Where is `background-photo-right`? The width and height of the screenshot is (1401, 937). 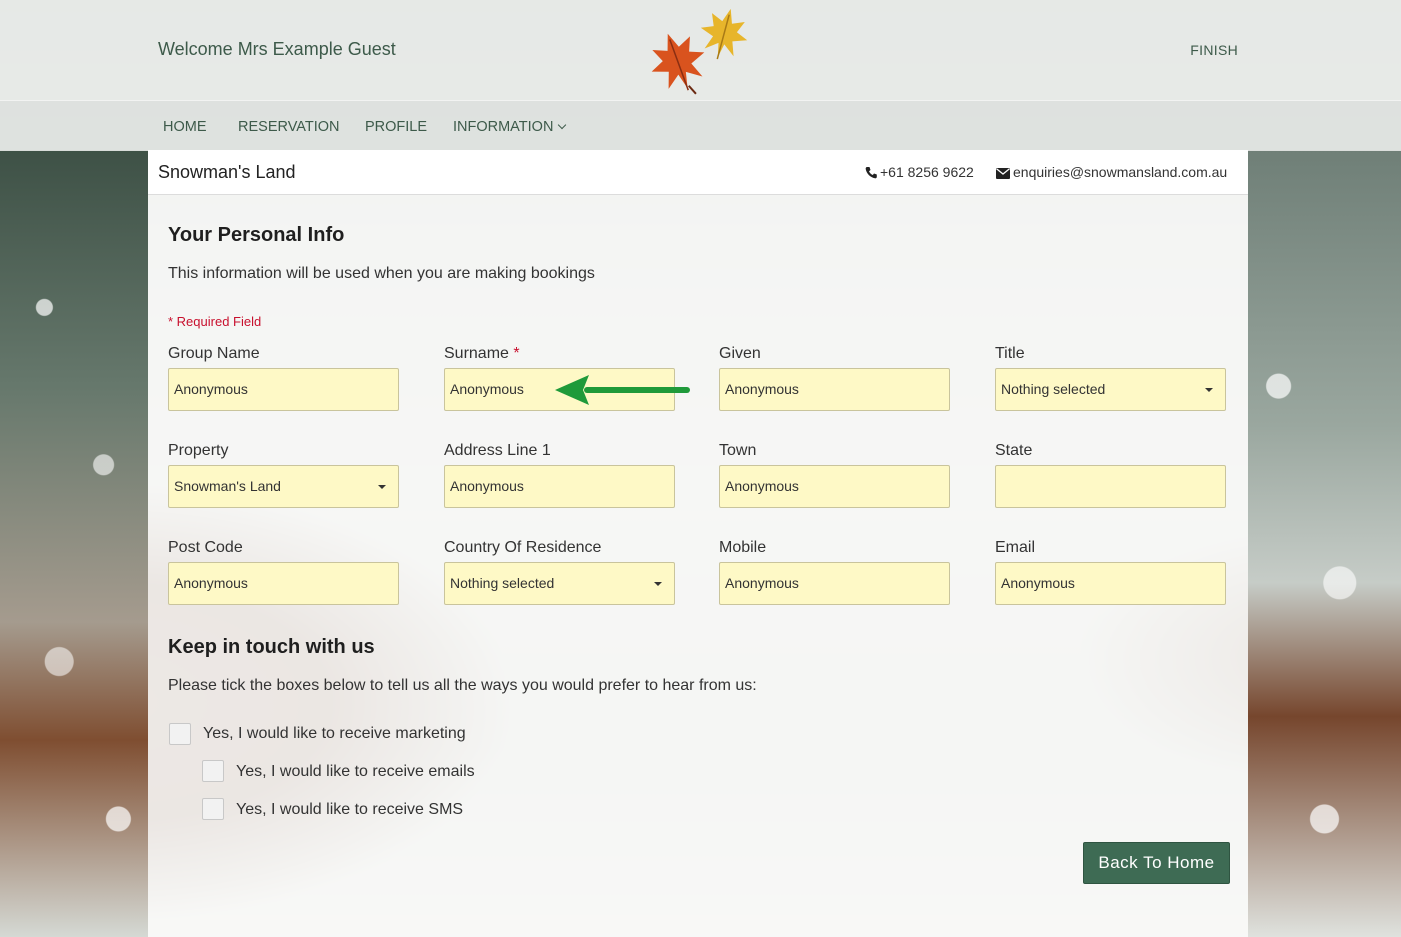
background-photo-right is located at coordinates (1324, 543).